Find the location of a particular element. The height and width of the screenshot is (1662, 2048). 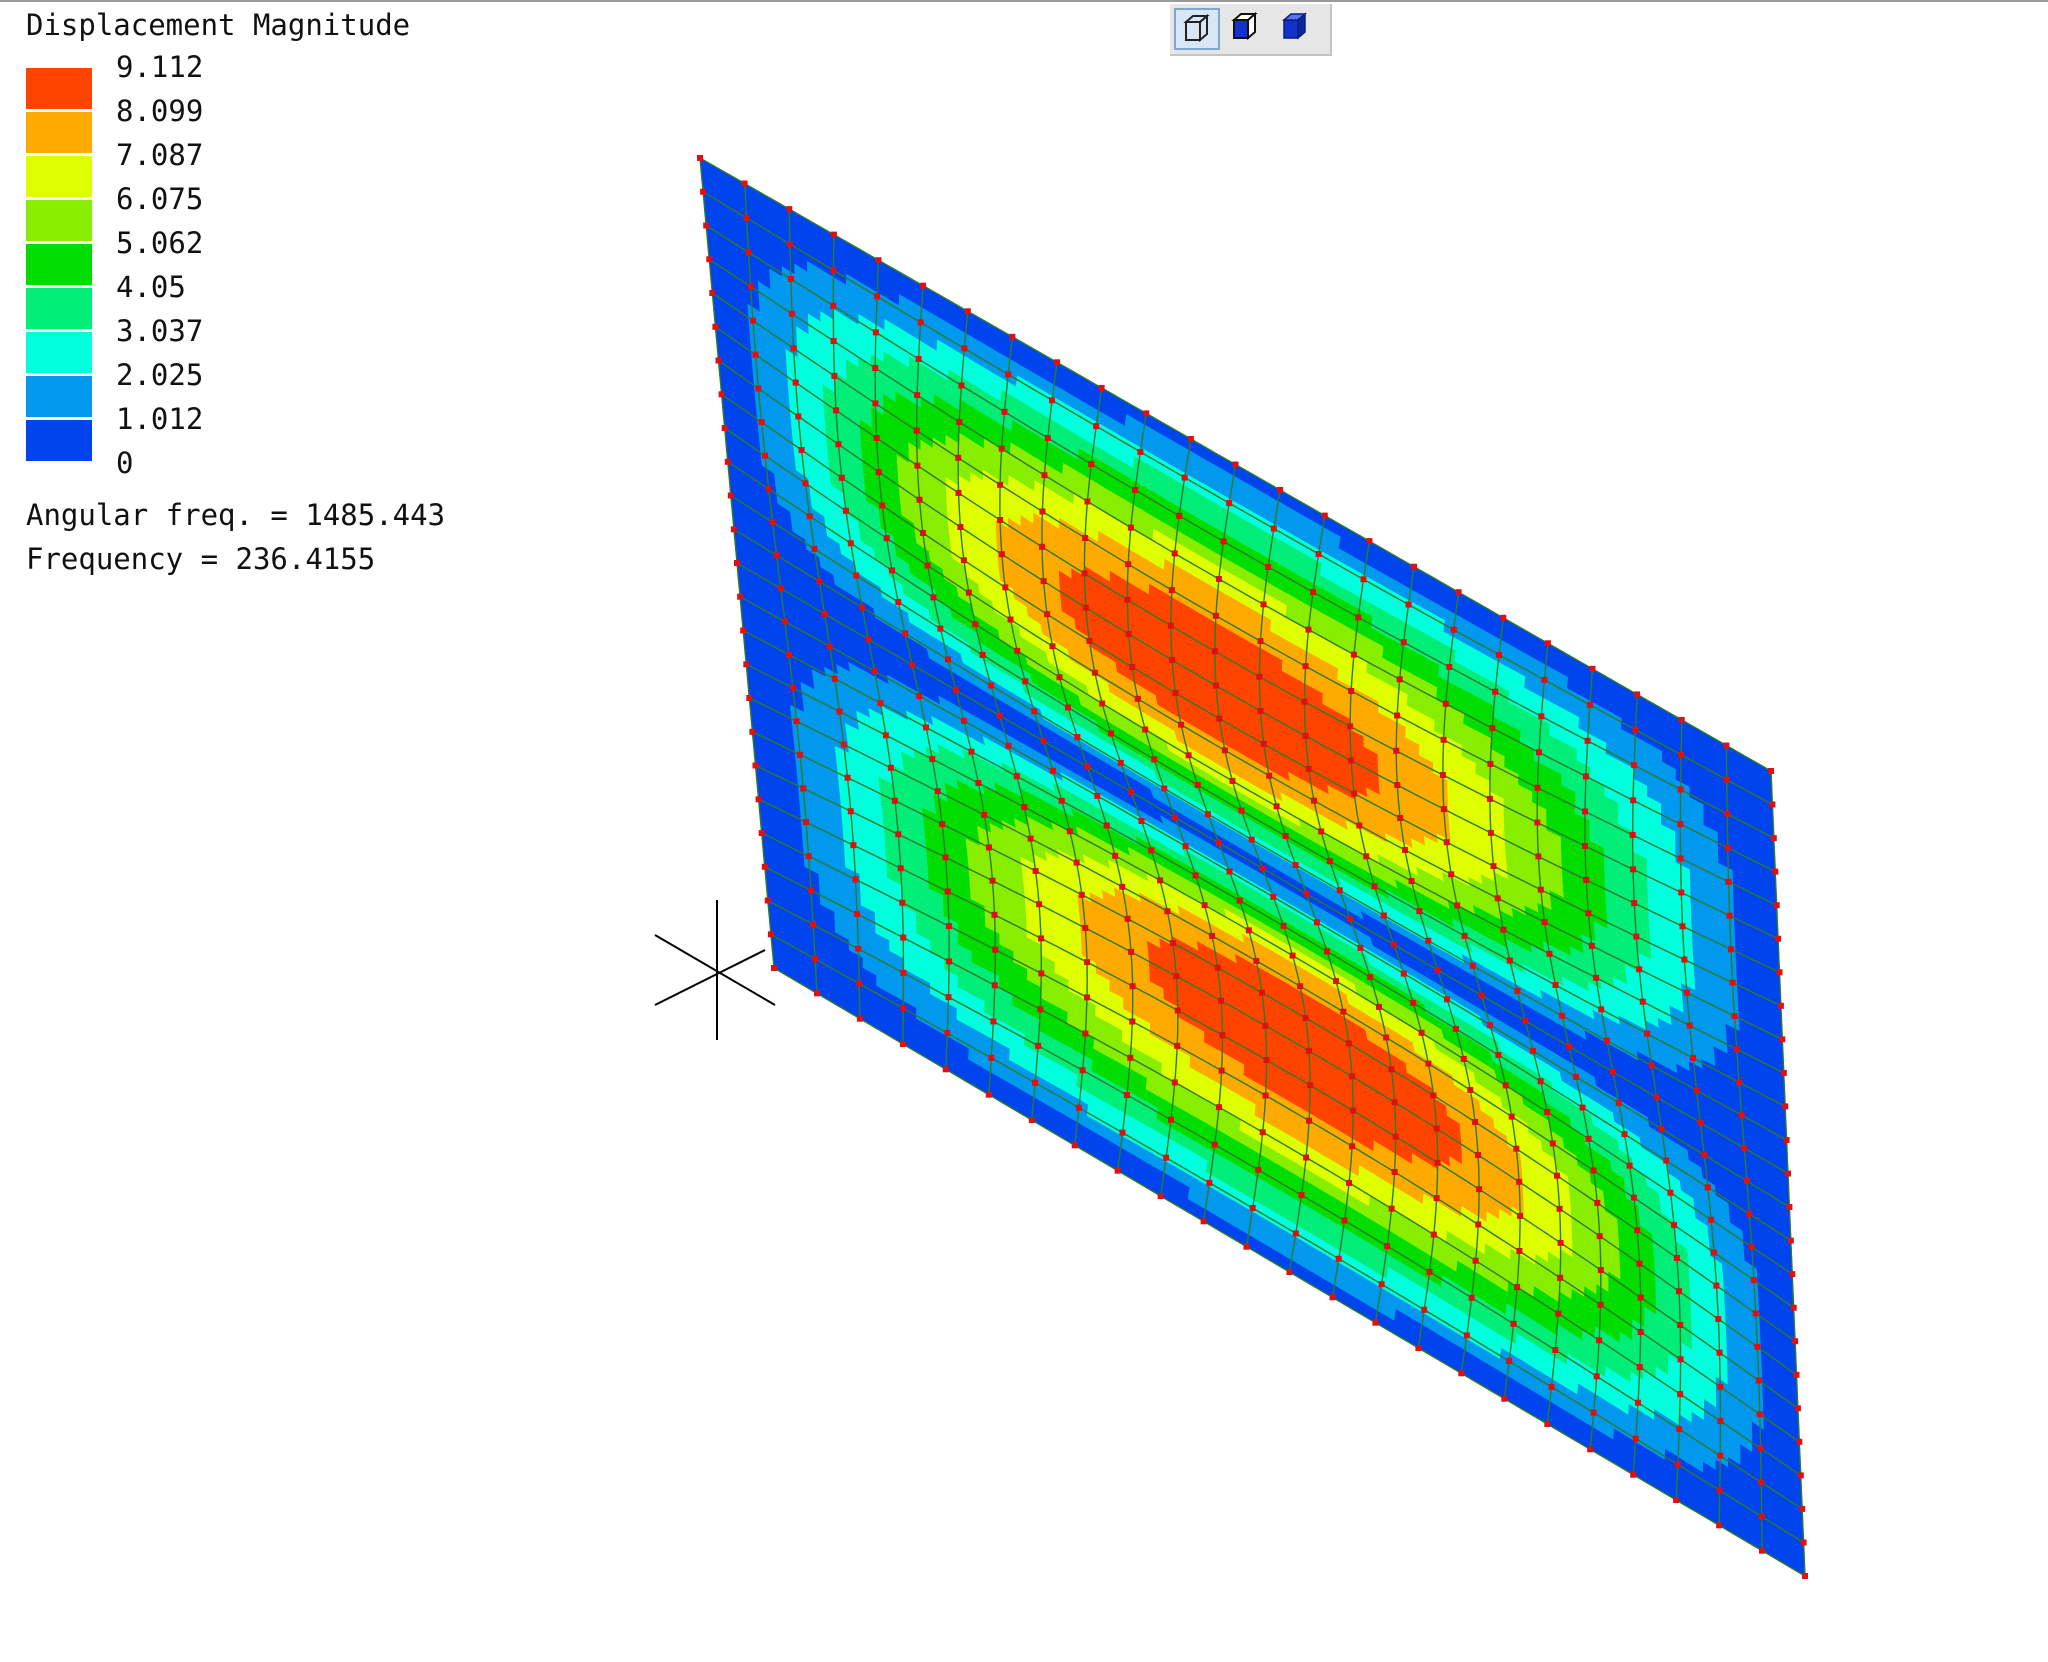

view-mode-toolbar is located at coordinates (1251, 30).